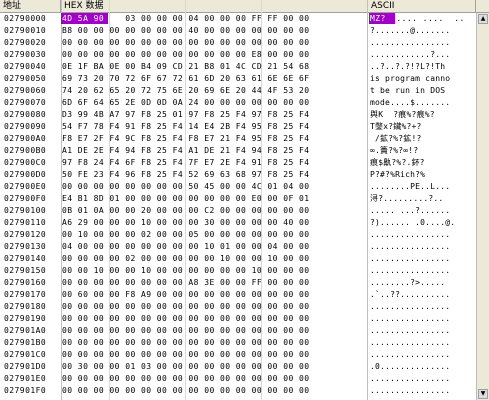 Image resolution: width=489 pixels, height=400 pixels. Describe the element at coordinates (422, 138) in the screenshot. I see `row-ascii: /鉱?%?鉱!?` at that location.